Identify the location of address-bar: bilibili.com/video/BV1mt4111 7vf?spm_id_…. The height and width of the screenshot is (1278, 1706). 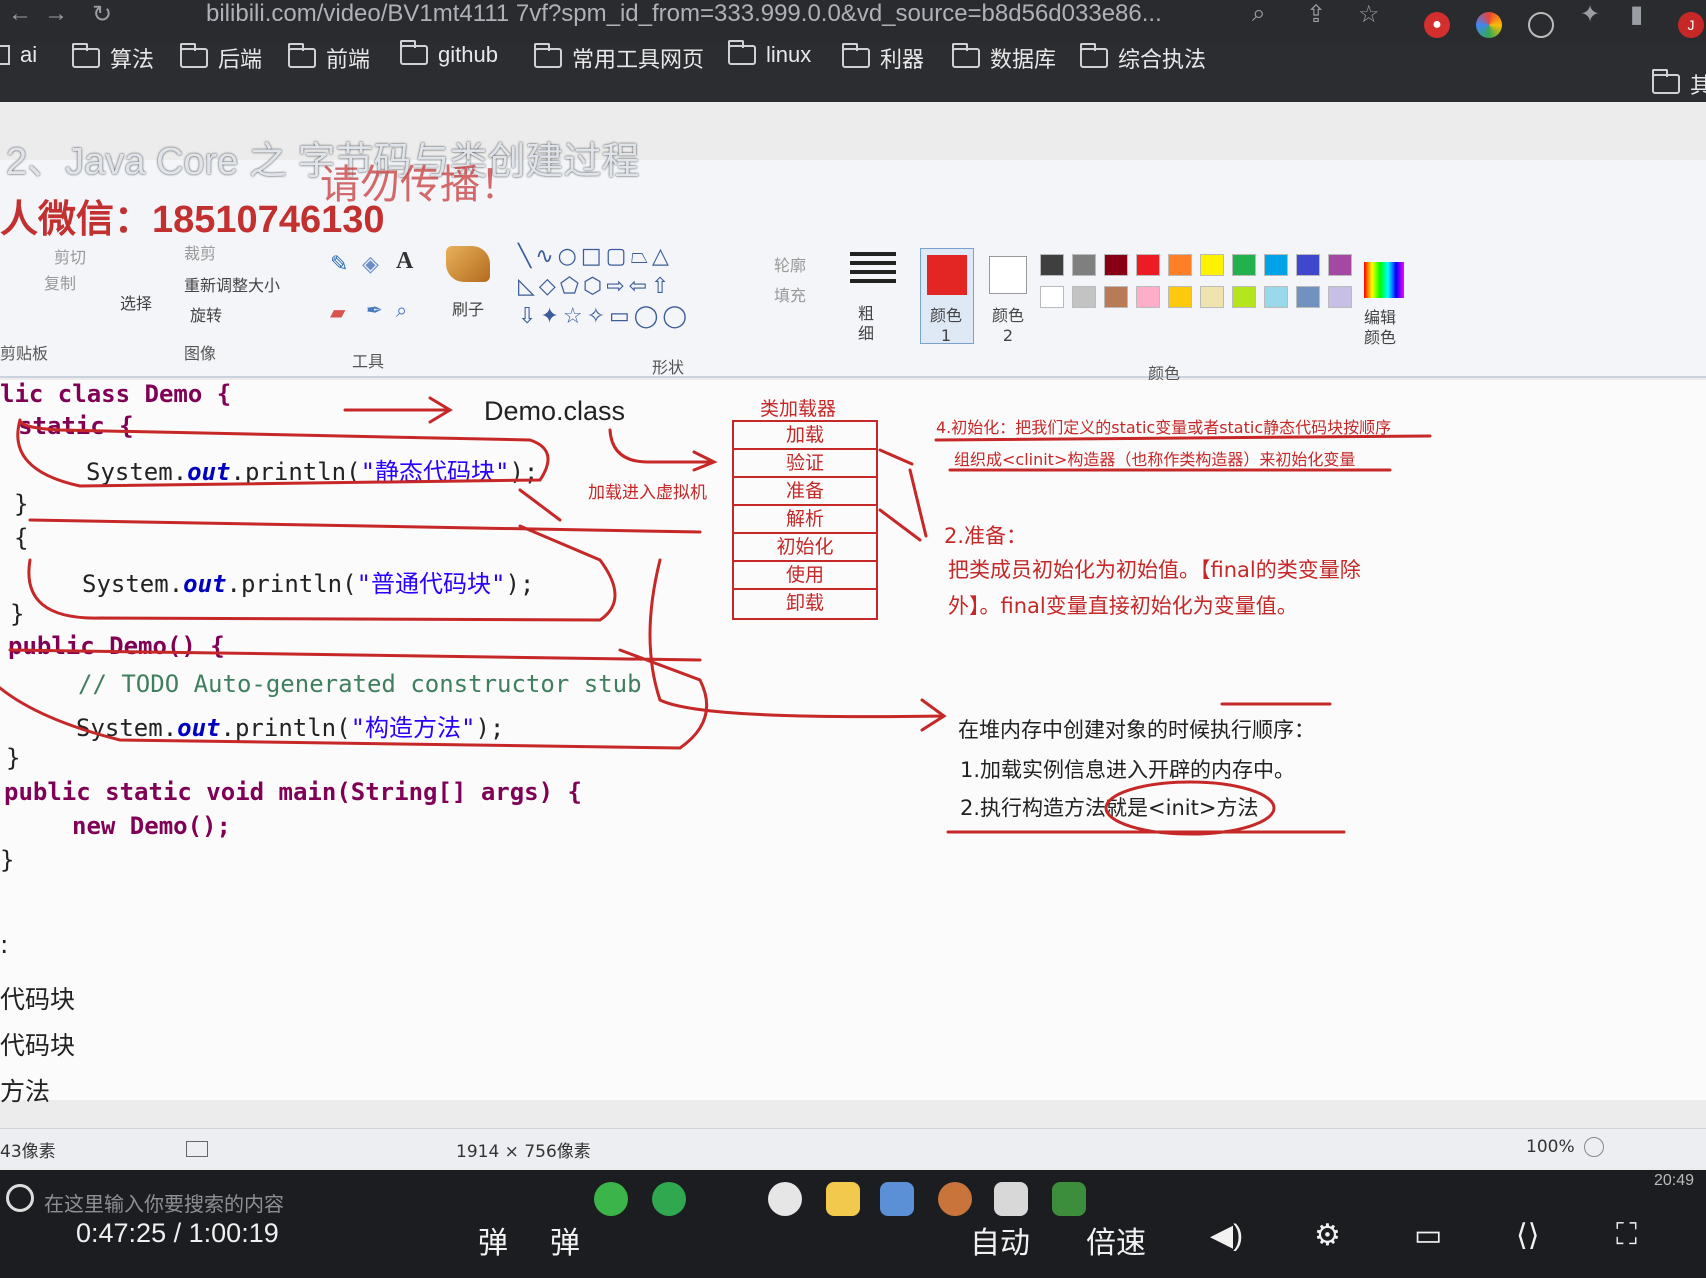
(684, 14).